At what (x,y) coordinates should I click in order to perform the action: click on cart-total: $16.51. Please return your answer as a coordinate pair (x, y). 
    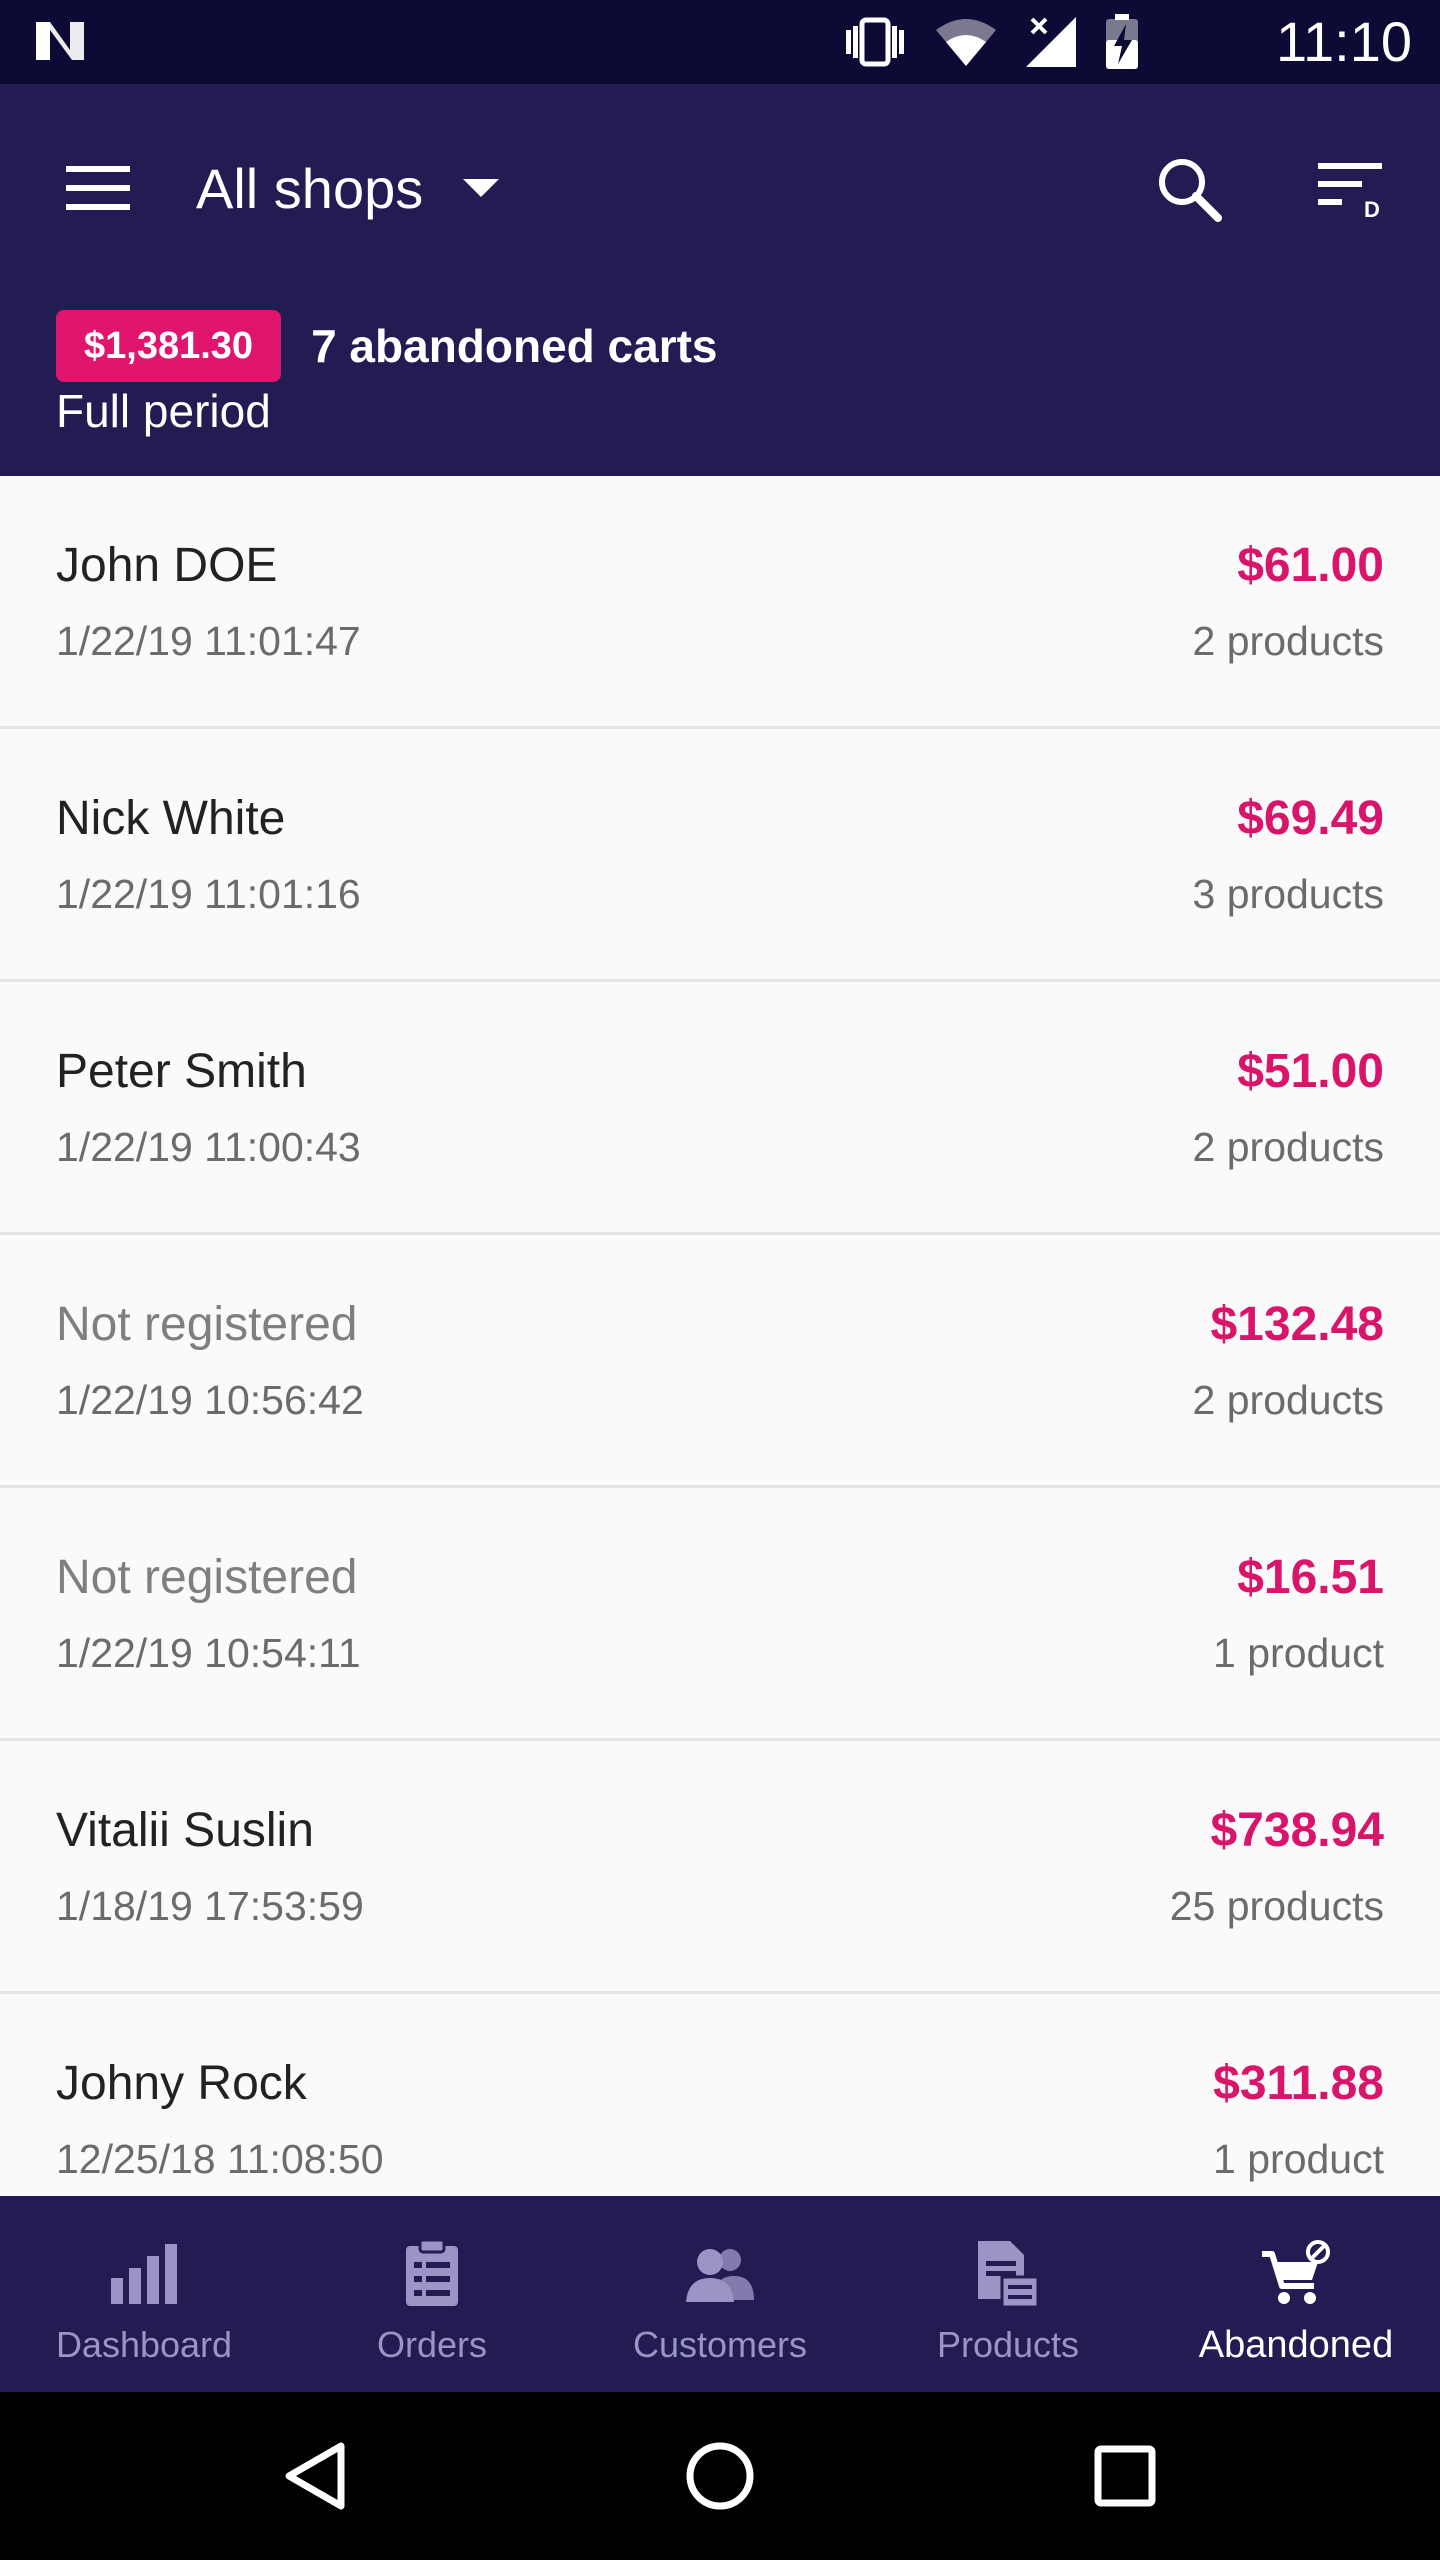
    Looking at the image, I should click on (1310, 1577).